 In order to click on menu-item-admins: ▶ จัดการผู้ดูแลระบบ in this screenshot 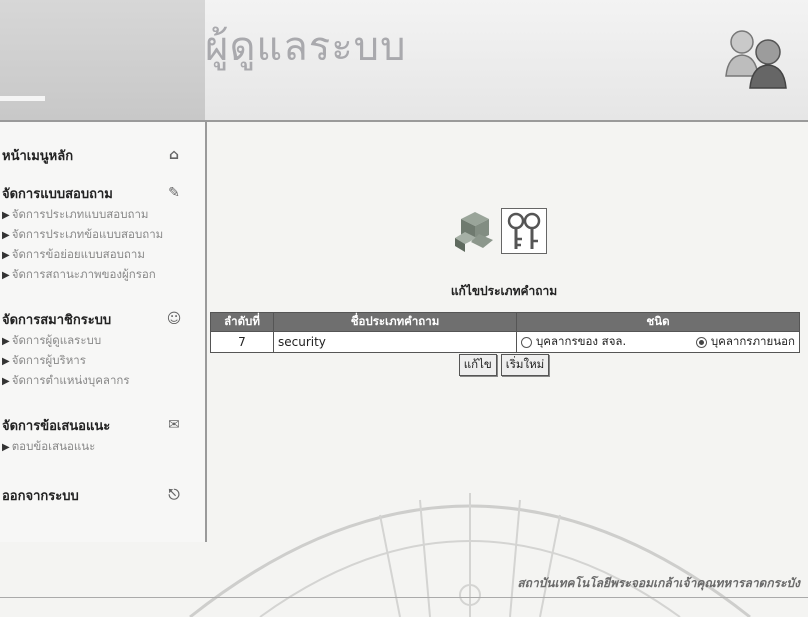, I will do `click(102, 340)`.